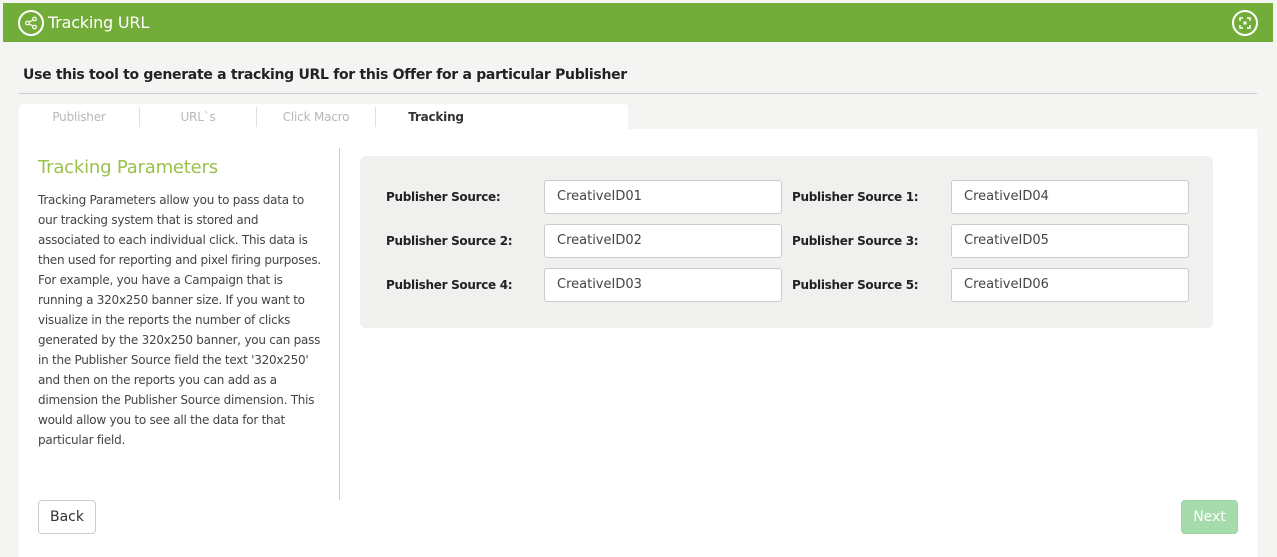 The image size is (1277, 557). Describe the element at coordinates (99, 22) in the screenshot. I see `page-title: Tracking URL` at that location.